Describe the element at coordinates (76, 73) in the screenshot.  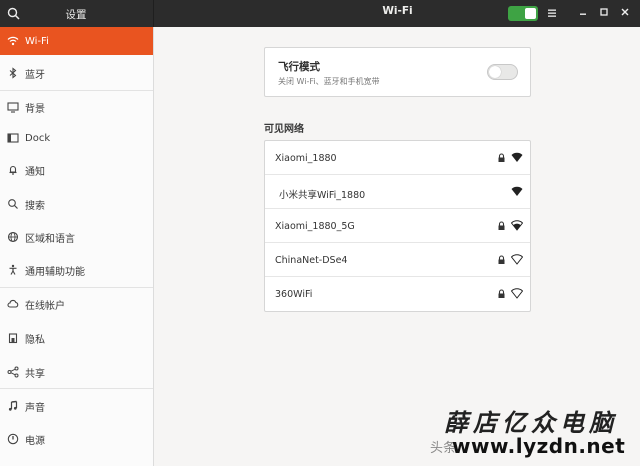
I see `sidebar-item-bluetooth: 蓝牙` at that location.